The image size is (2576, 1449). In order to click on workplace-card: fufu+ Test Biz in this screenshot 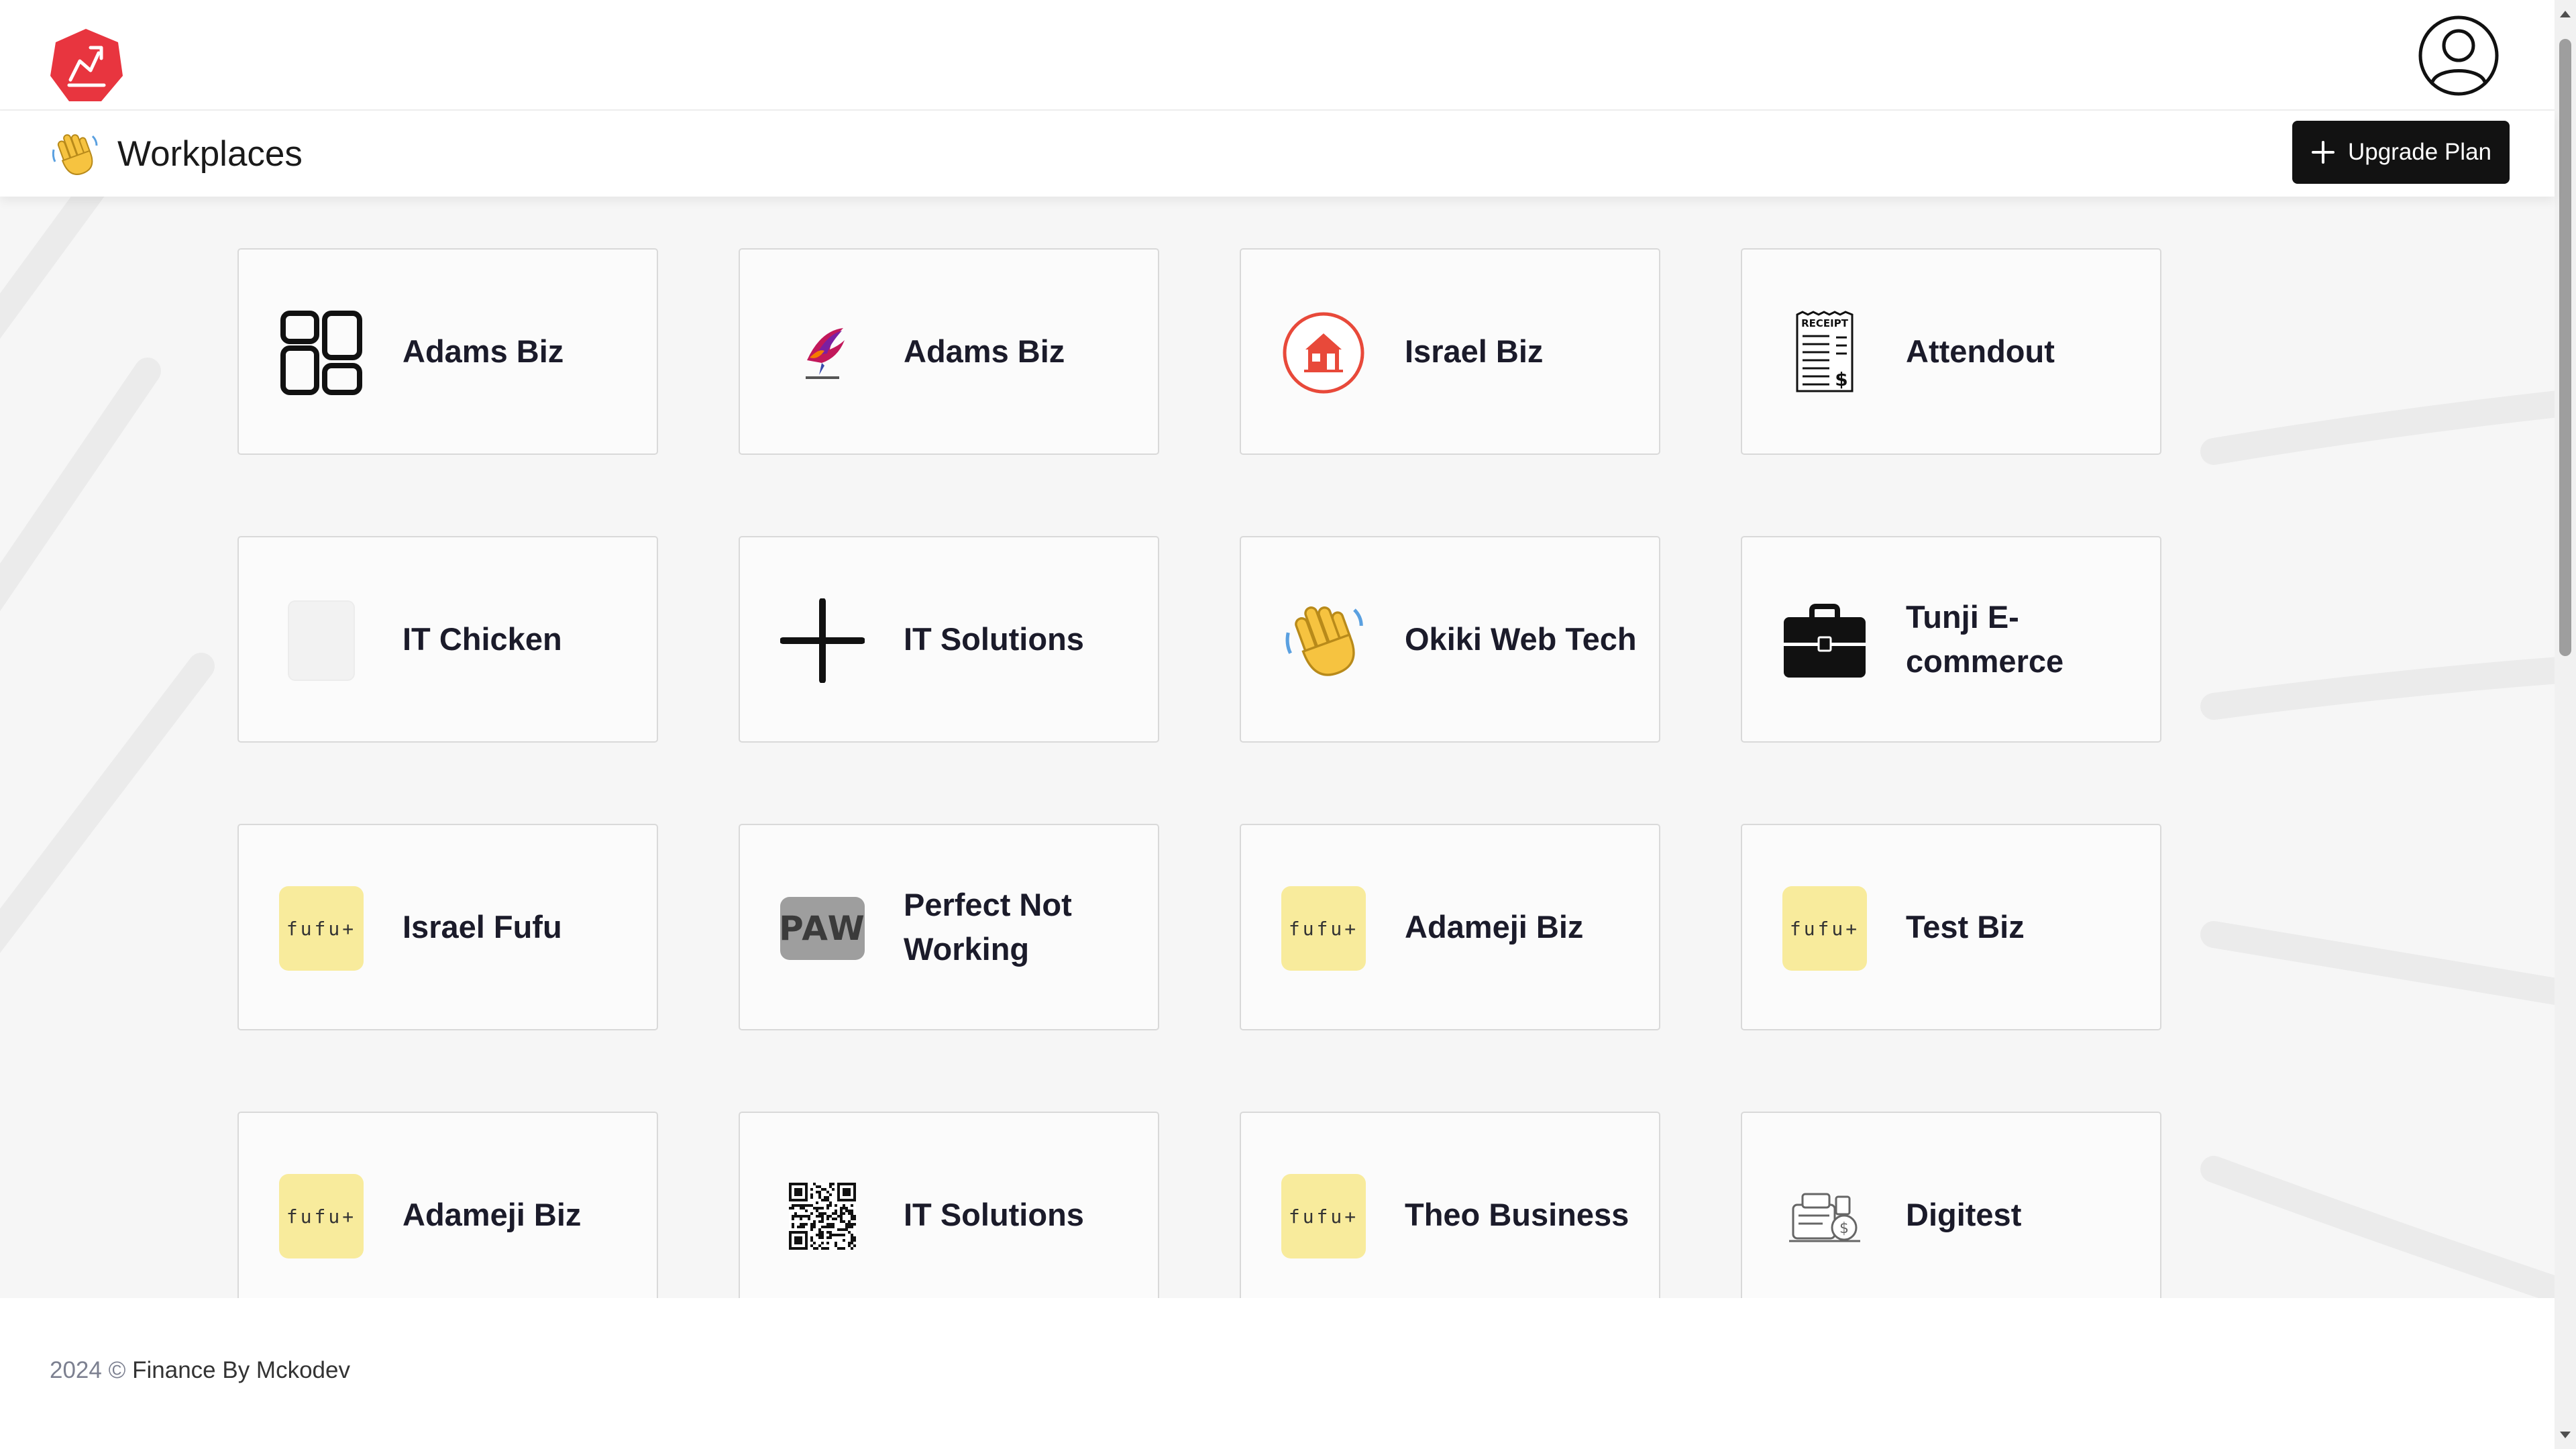, I will do `click(1951, 927)`.